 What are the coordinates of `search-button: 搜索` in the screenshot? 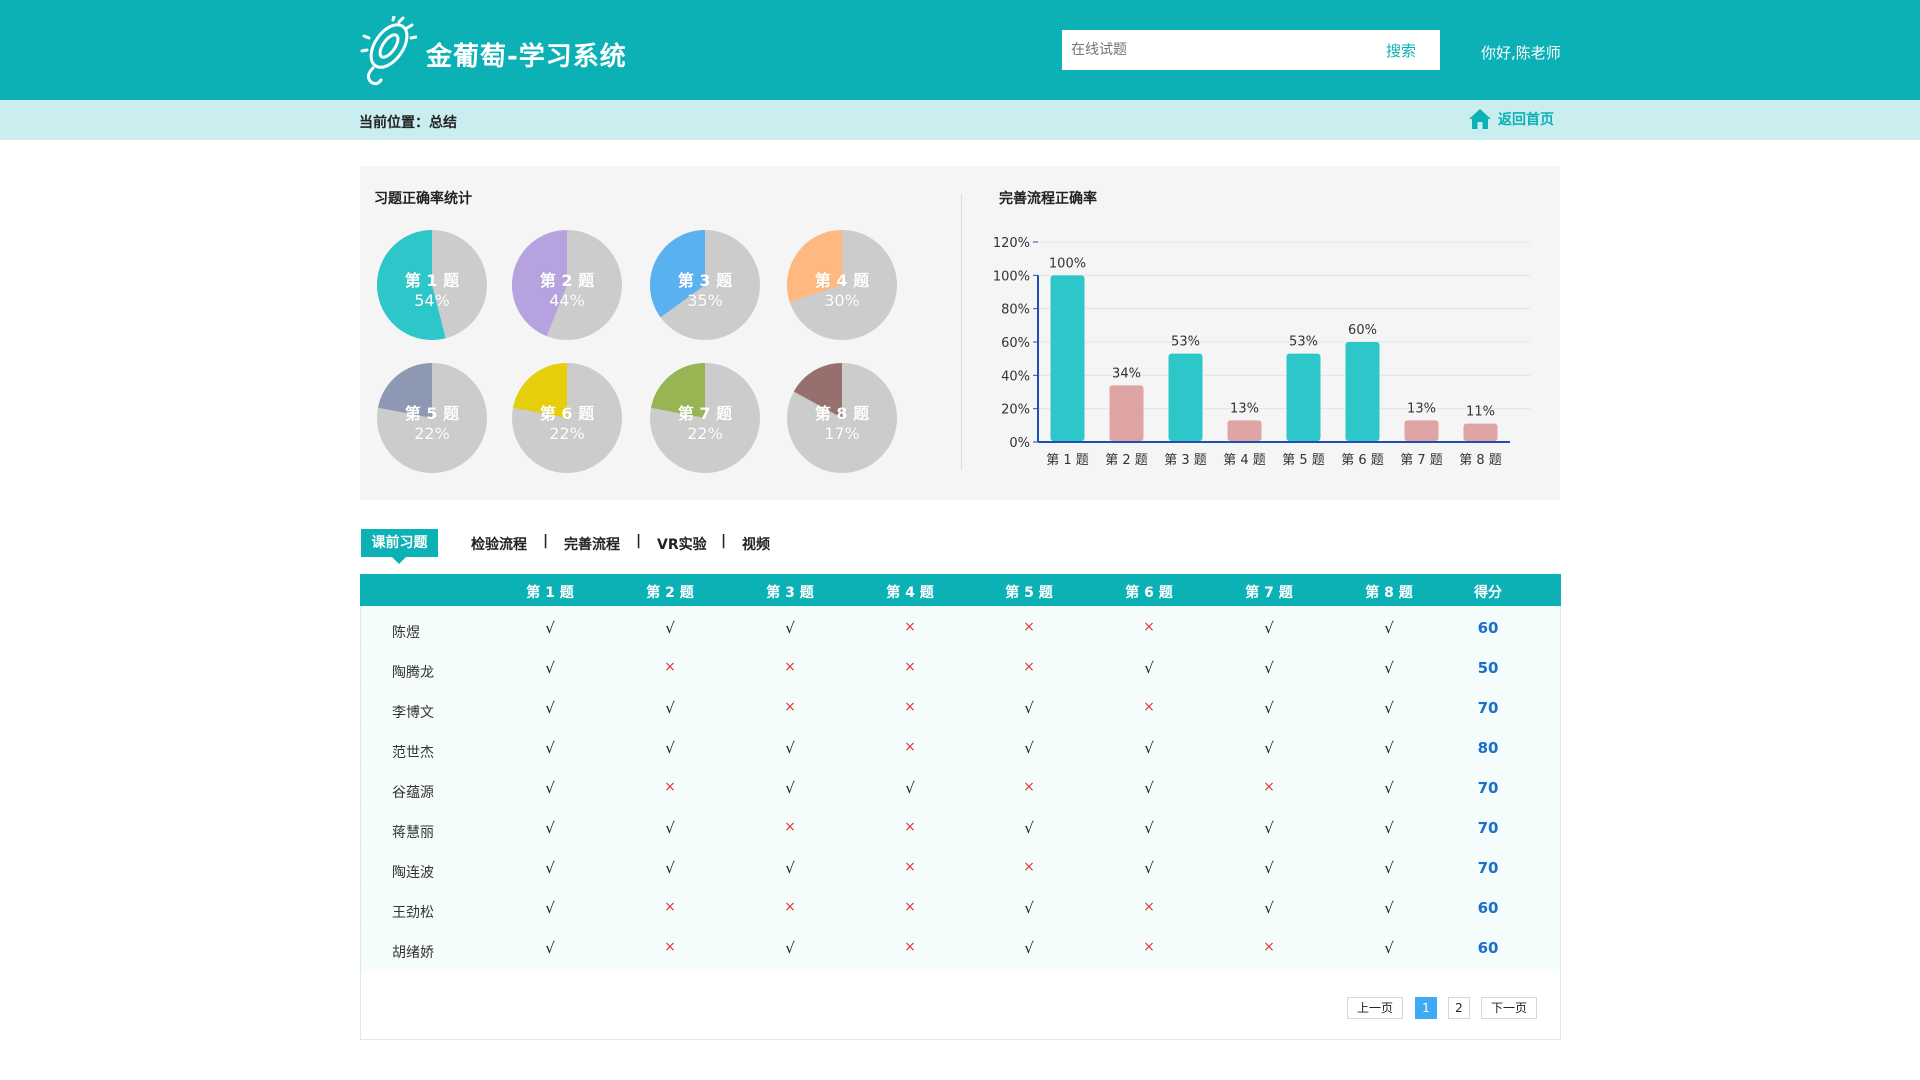 It's located at (1401, 50).